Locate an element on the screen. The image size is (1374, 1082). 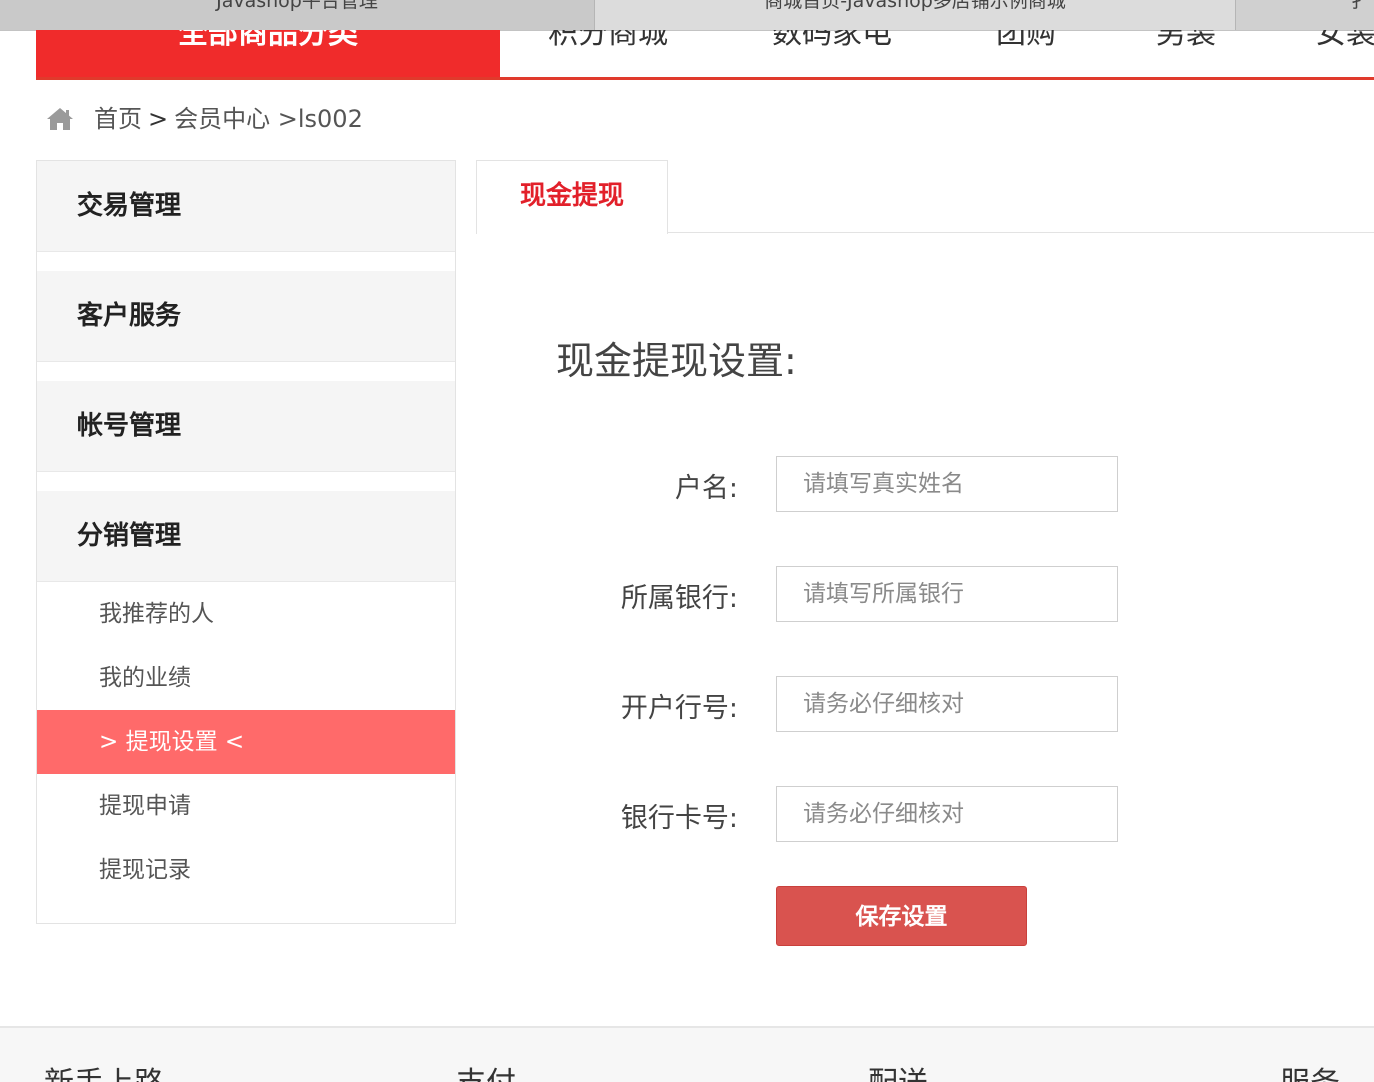
all-categories-label: 全部商品分类 is located at coordinates (268, 40).